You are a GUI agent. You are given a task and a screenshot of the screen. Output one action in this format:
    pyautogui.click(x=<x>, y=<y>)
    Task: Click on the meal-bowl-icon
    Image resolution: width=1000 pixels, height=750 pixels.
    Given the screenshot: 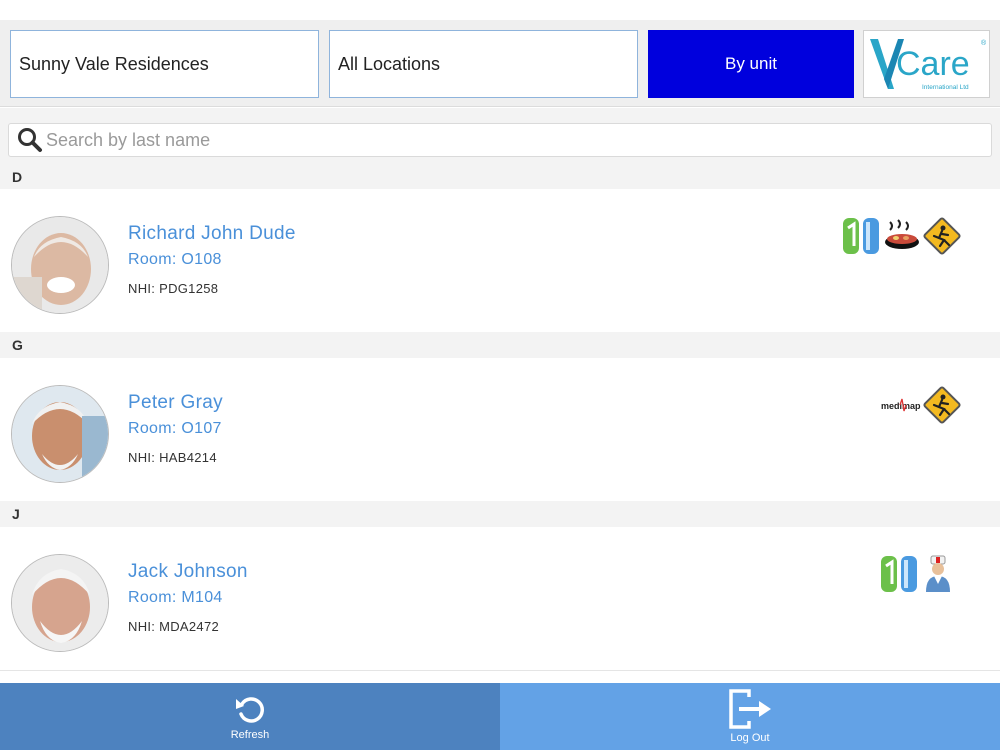 What is the action you would take?
    pyautogui.click(x=902, y=234)
    